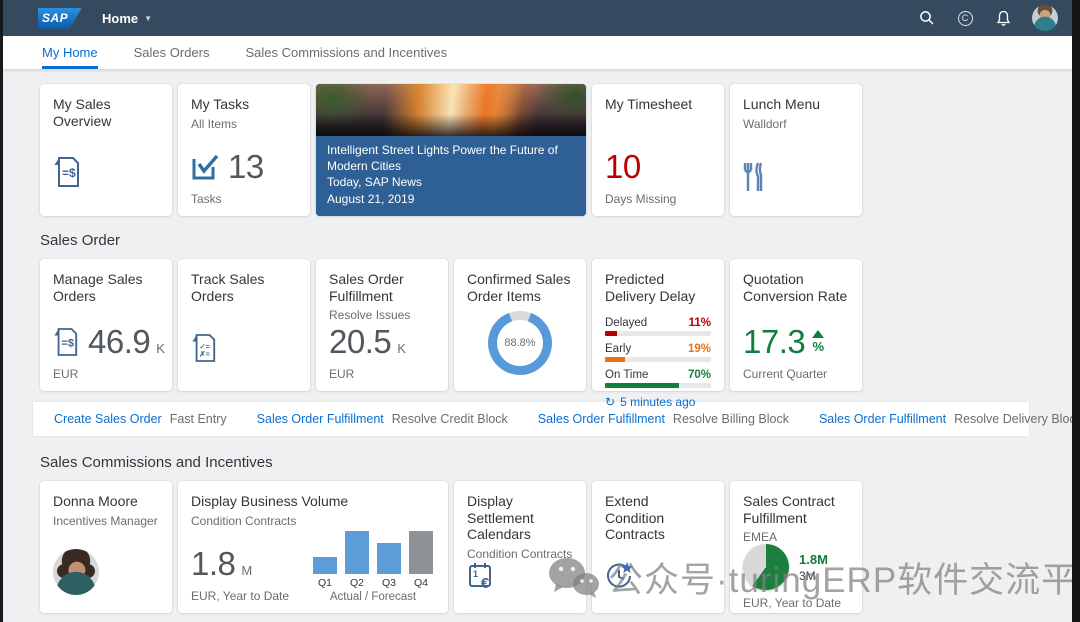 The height and width of the screenshot is (622, 1080). I want to click on refresh-icon: ↻, so click(610, 402).